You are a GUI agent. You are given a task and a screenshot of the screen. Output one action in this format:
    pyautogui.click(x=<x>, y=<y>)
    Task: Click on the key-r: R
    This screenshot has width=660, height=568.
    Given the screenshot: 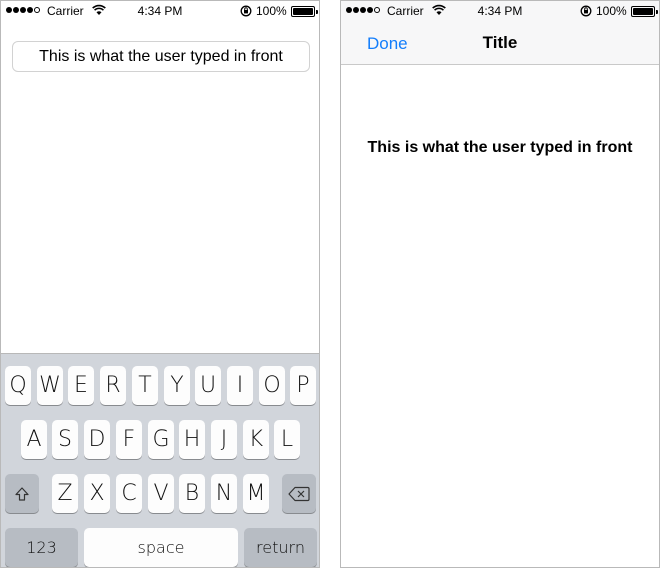 What is the action you would take?
    pyautogui.click(x=113, y=385)
    